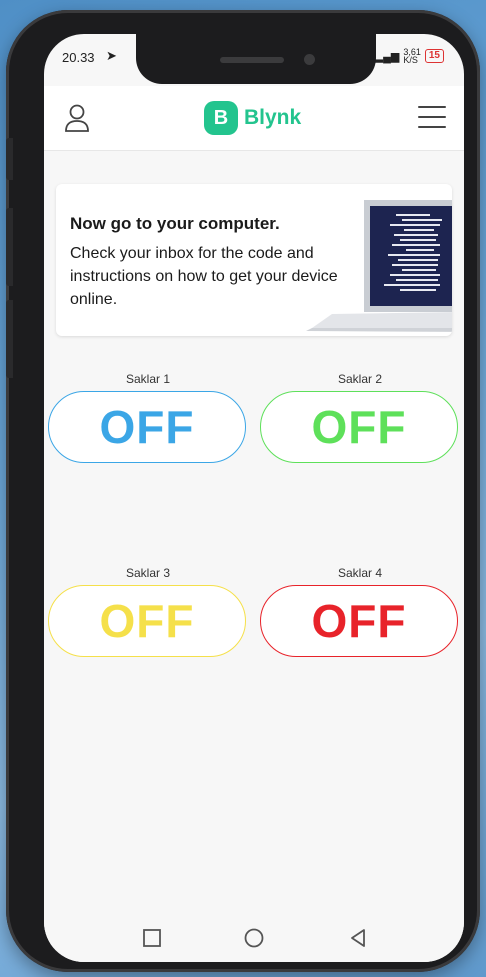  What do you see at coordinates (111, 55) in the screenshot?
I see `telegram-icon: ➤` at bounding box center [111, 55].